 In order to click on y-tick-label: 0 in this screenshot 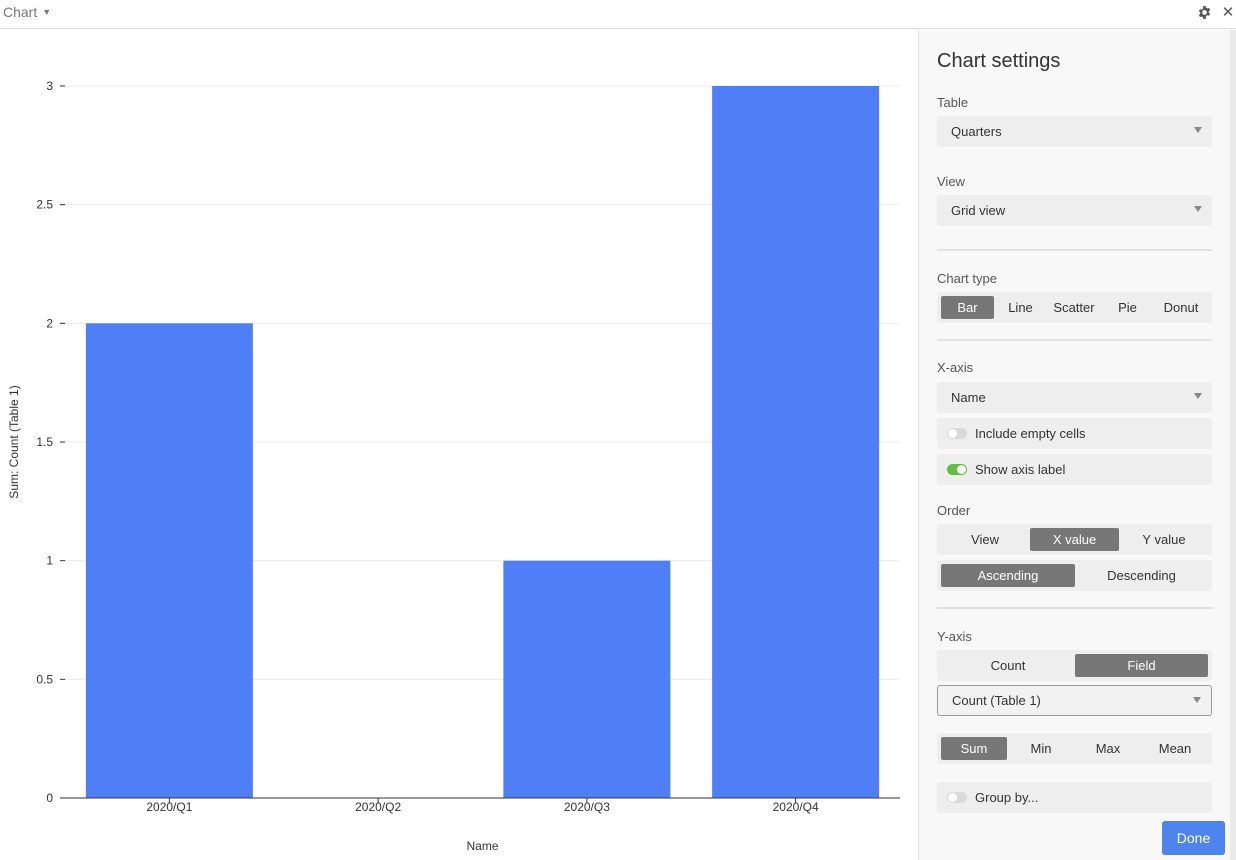, I will do `click(49, 798)`.